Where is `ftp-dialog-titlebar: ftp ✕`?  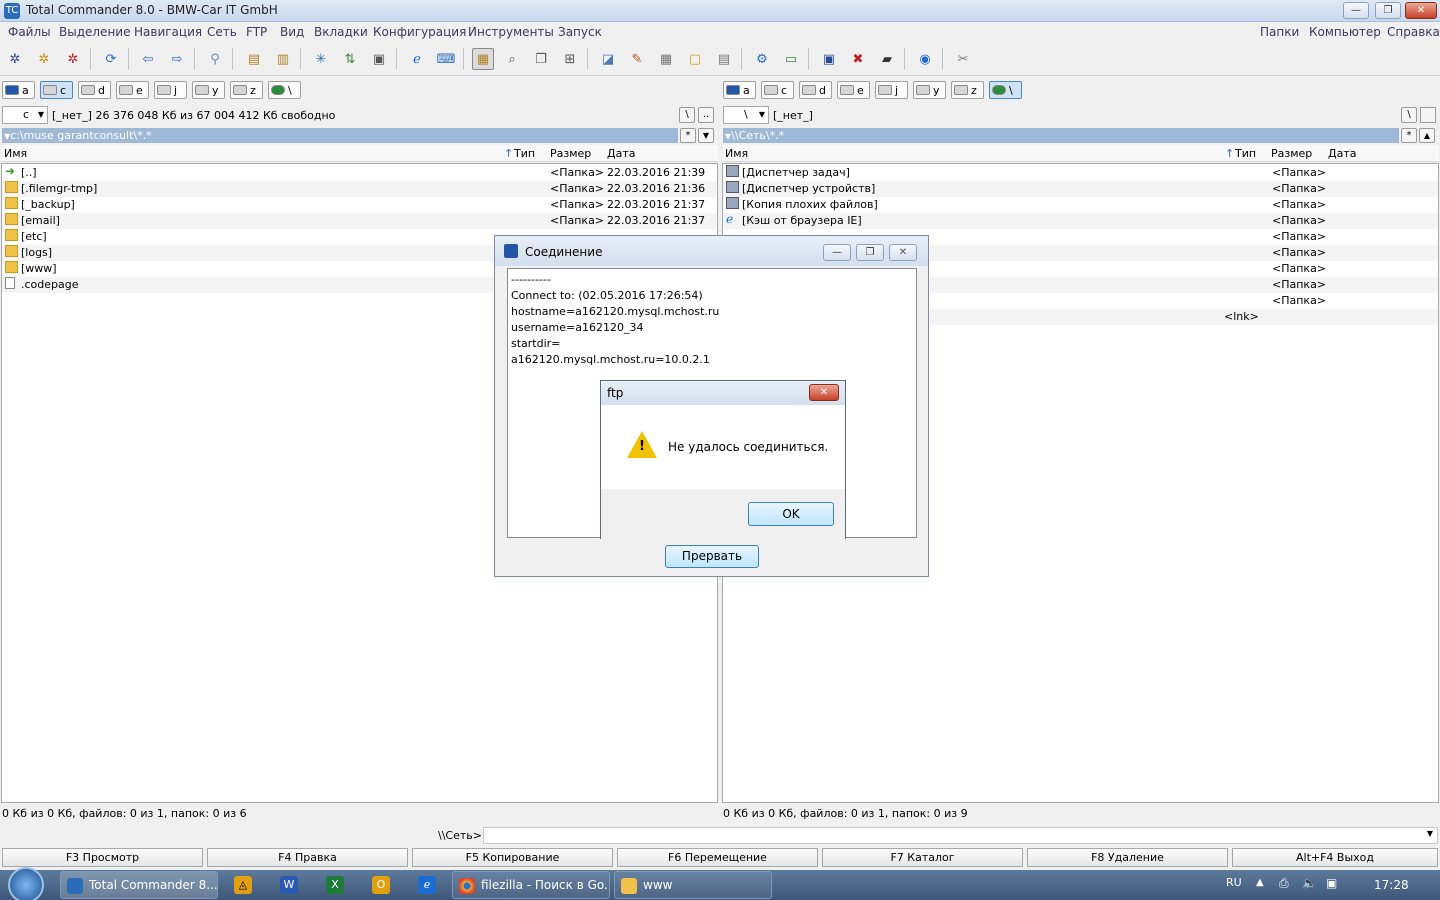 ftp-dialog-titlebar: ftp ✕ is located at coordinates (723, 393).